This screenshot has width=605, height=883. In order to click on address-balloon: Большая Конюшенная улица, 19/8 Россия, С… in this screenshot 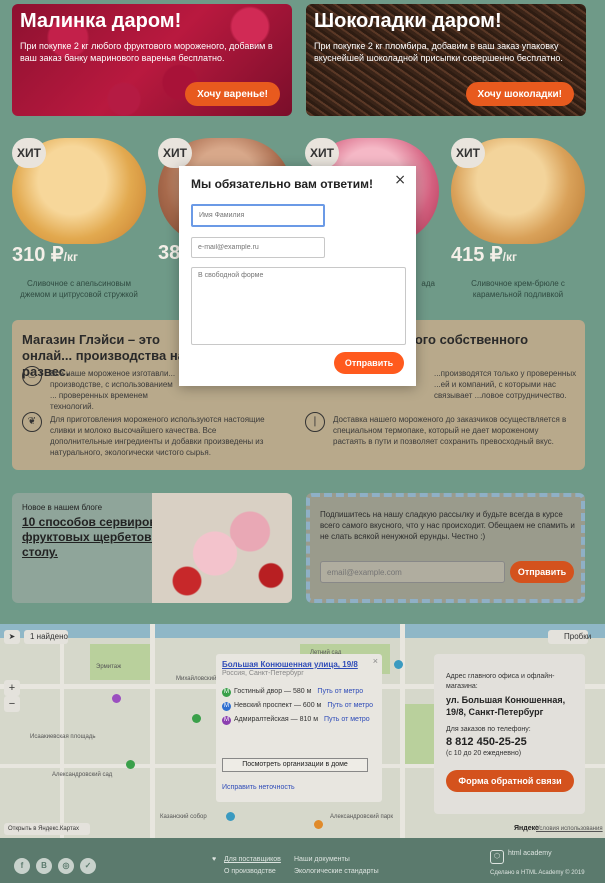, I will do `click(299, 728)`.